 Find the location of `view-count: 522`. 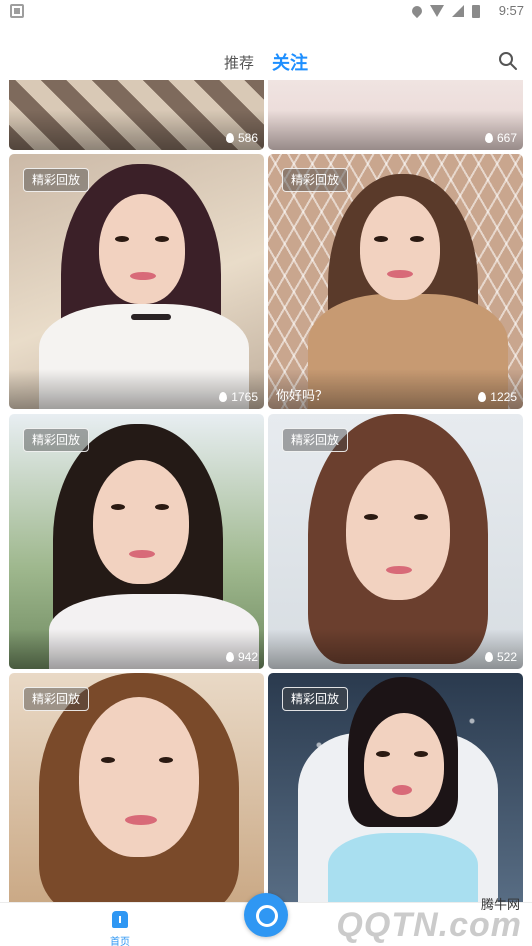

view-count: 522 is located at coordinates (500, 657).